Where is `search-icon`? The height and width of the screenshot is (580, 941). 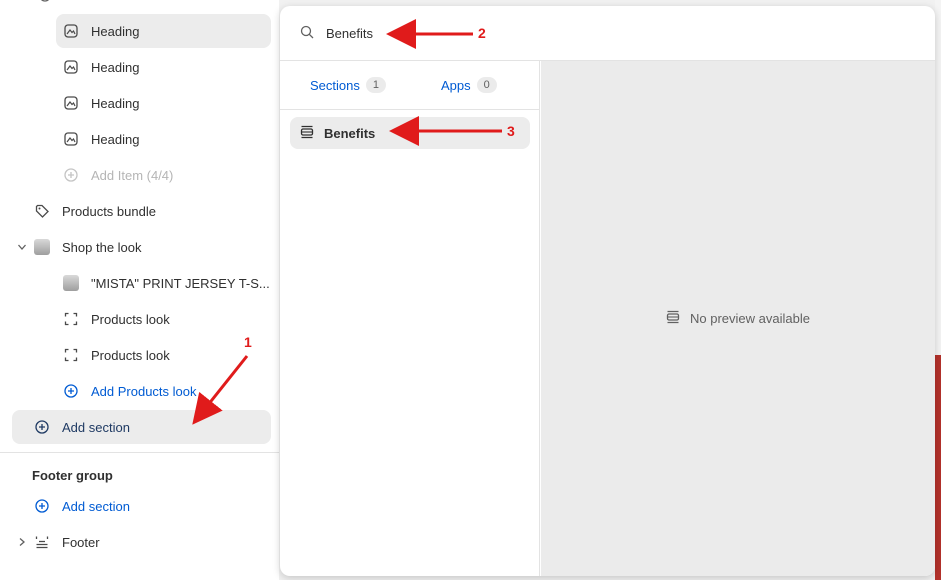
search-icon is located at coordinates (307, 33).